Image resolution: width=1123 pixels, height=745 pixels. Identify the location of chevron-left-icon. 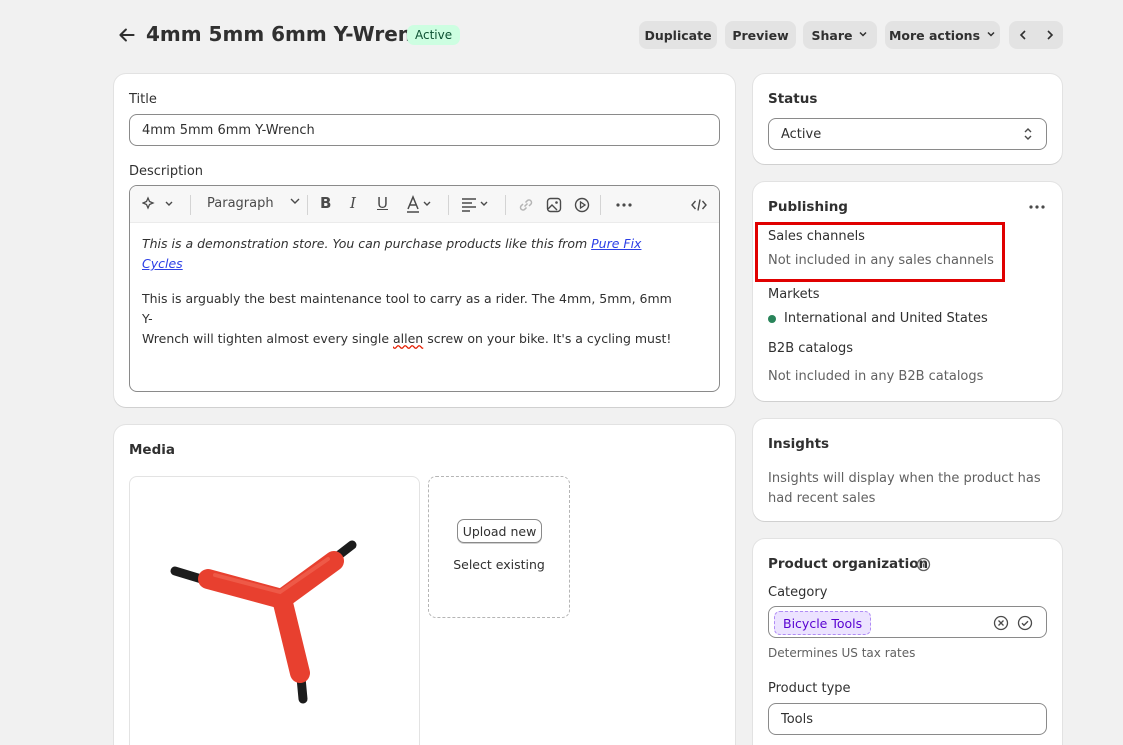
(1022, 35).